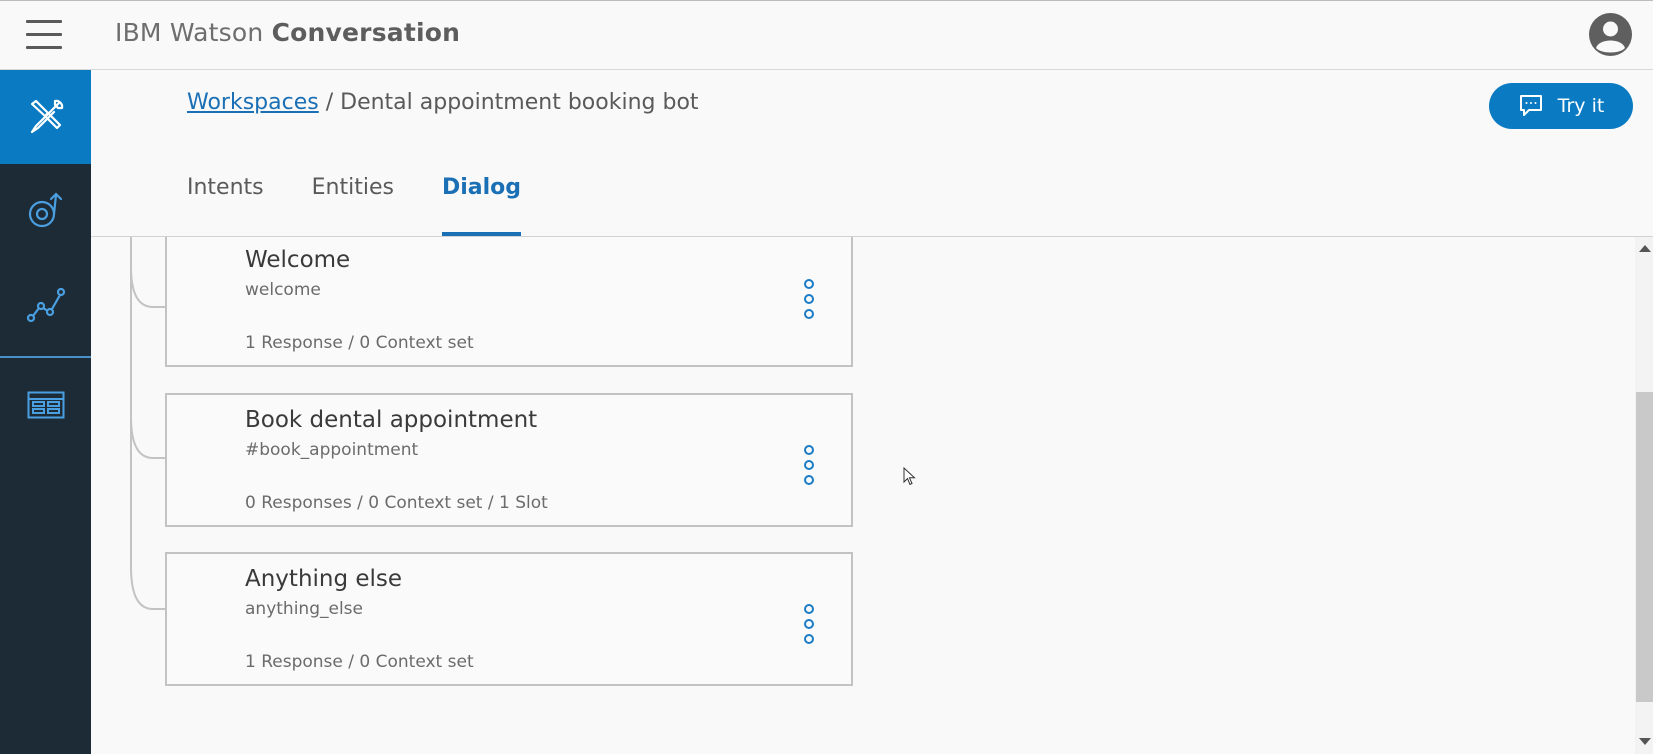 This screenshot has height=754, width=1653. I want to click on analytics-icon, so click(45, 305).